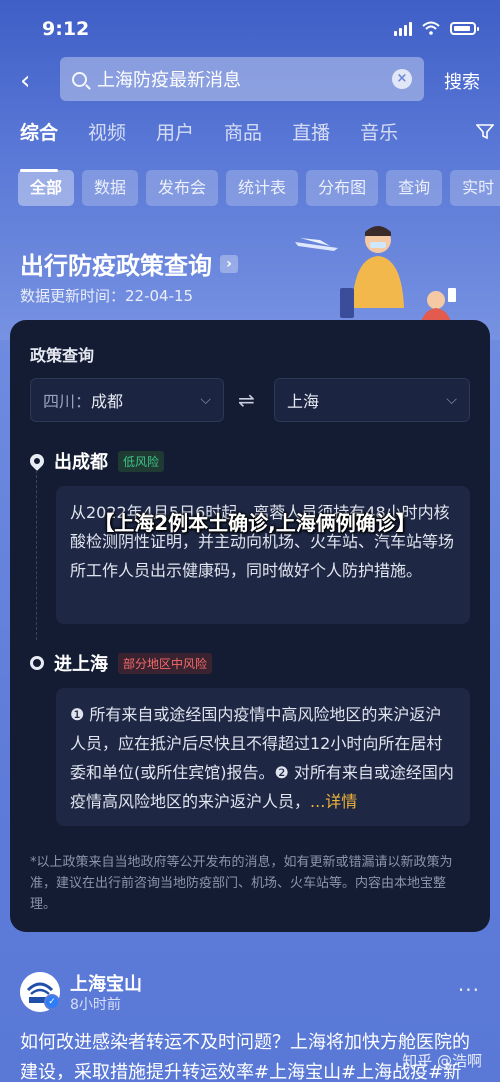 The height and width of the screenshot is (1082, 500). Describe the element at coordinates (462, 81) in the screenshot. I see `search-button: 搜索` at that location.